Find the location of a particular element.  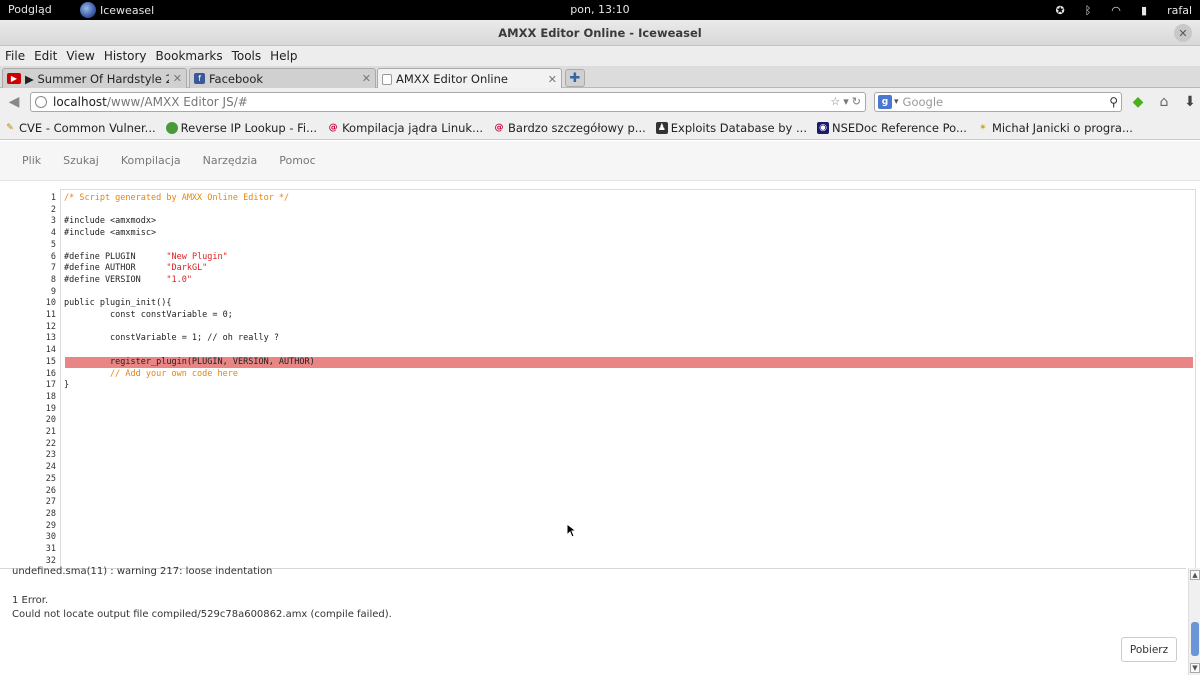

accessibility-icon: ✪ is located at coordinates (1060, 10).